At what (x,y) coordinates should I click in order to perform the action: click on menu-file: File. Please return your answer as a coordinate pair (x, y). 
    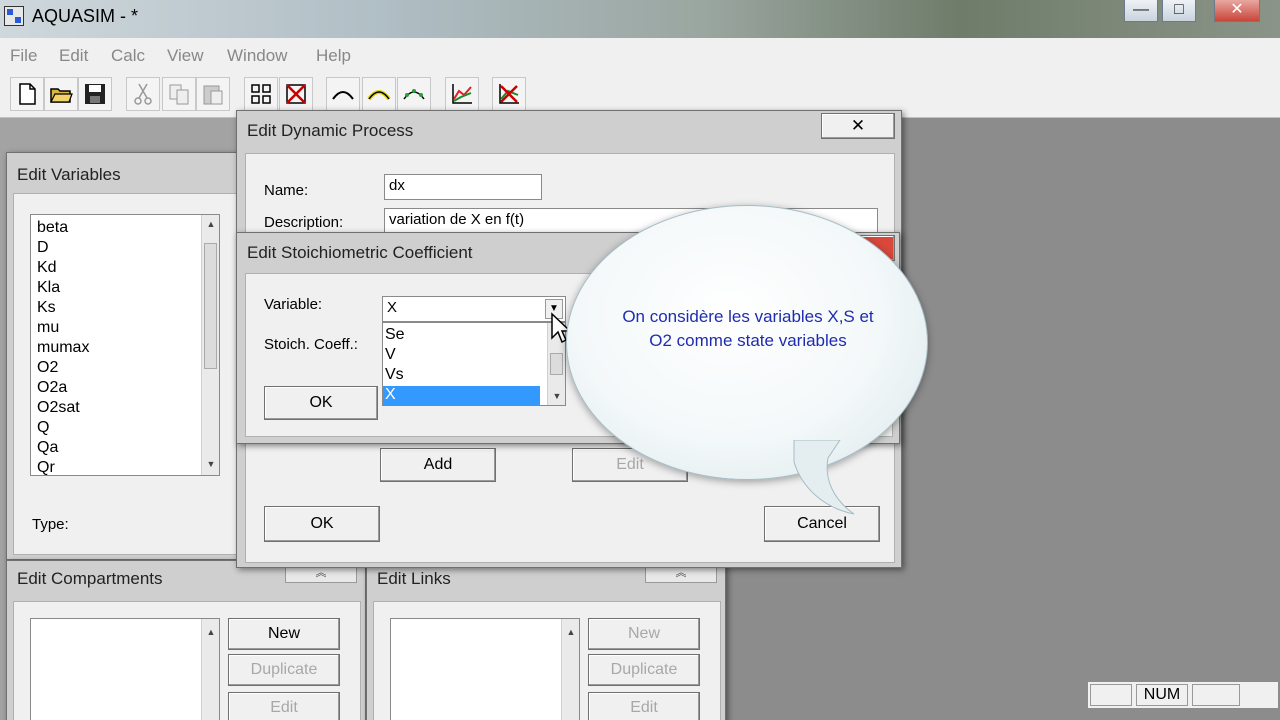
    Looking at the image, I should click on (23, 56).